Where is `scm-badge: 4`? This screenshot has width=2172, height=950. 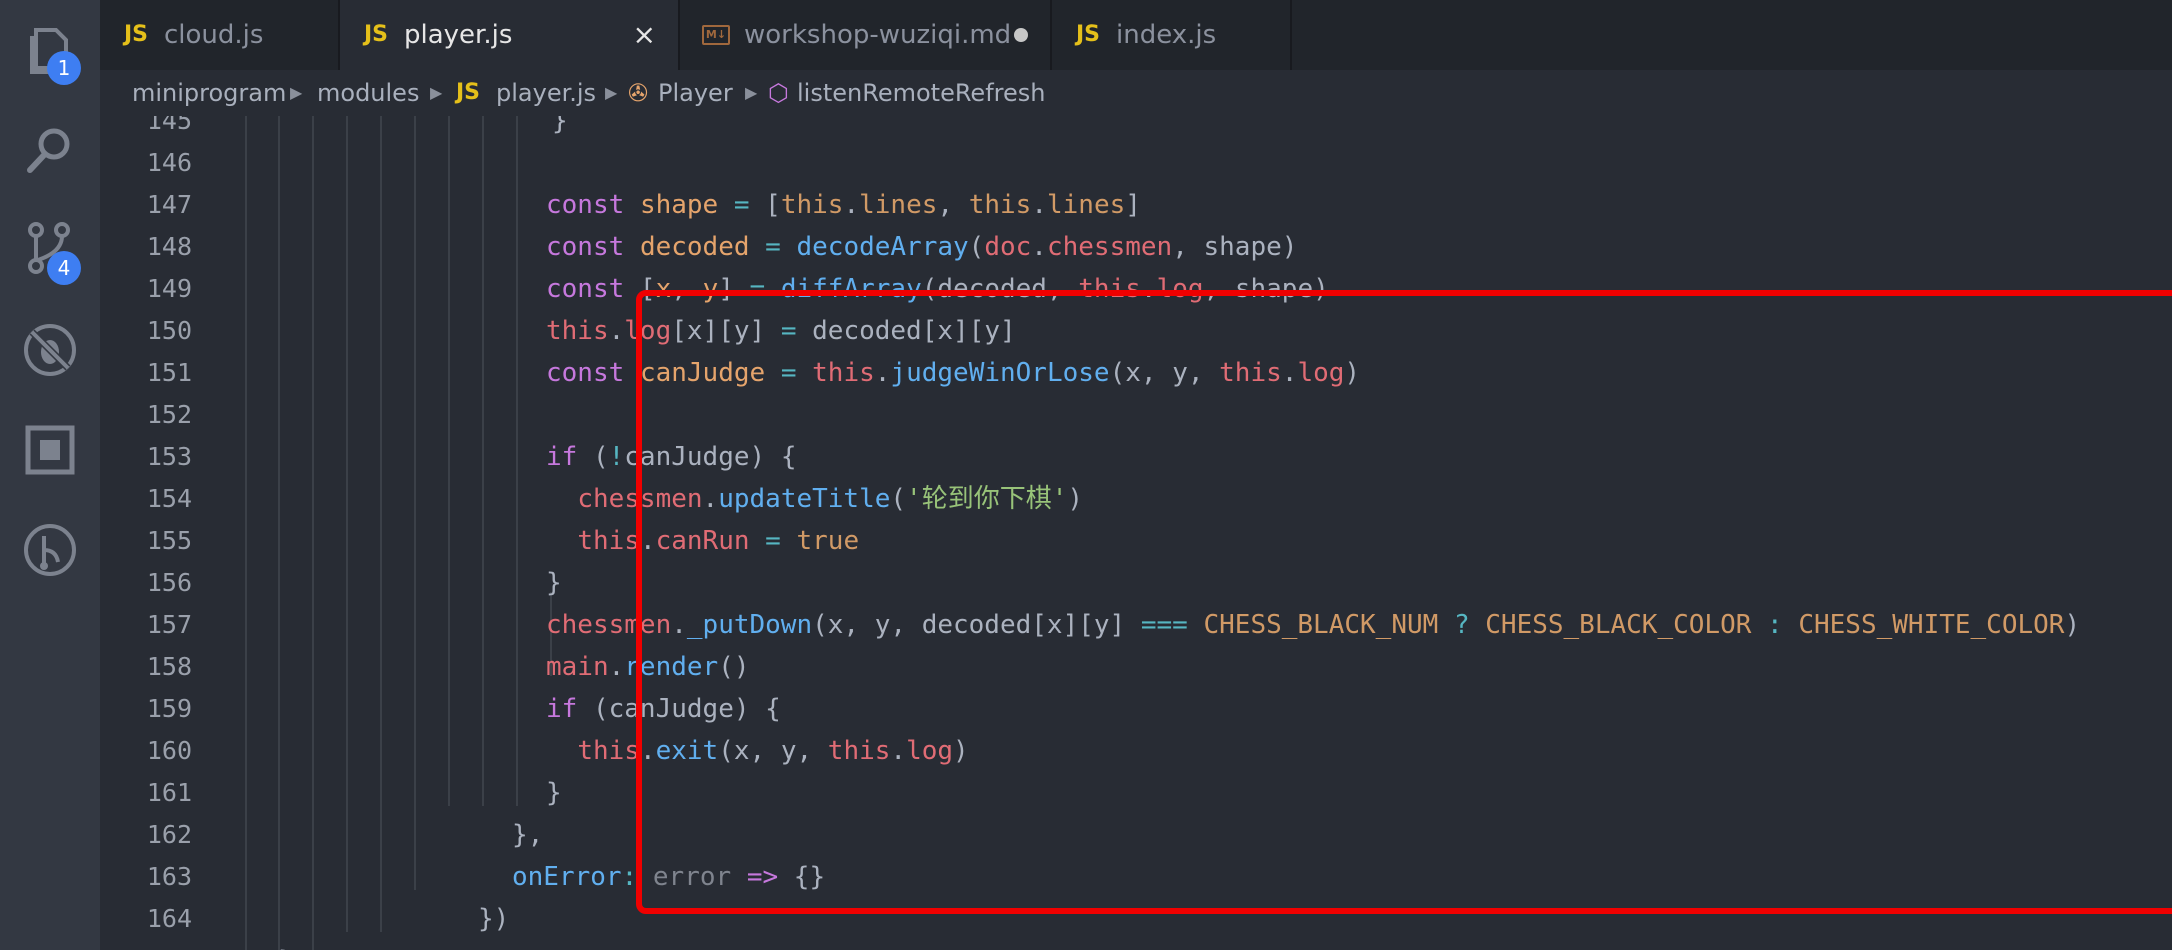 scm-badge: 4 is located at coordinates (64, 268).